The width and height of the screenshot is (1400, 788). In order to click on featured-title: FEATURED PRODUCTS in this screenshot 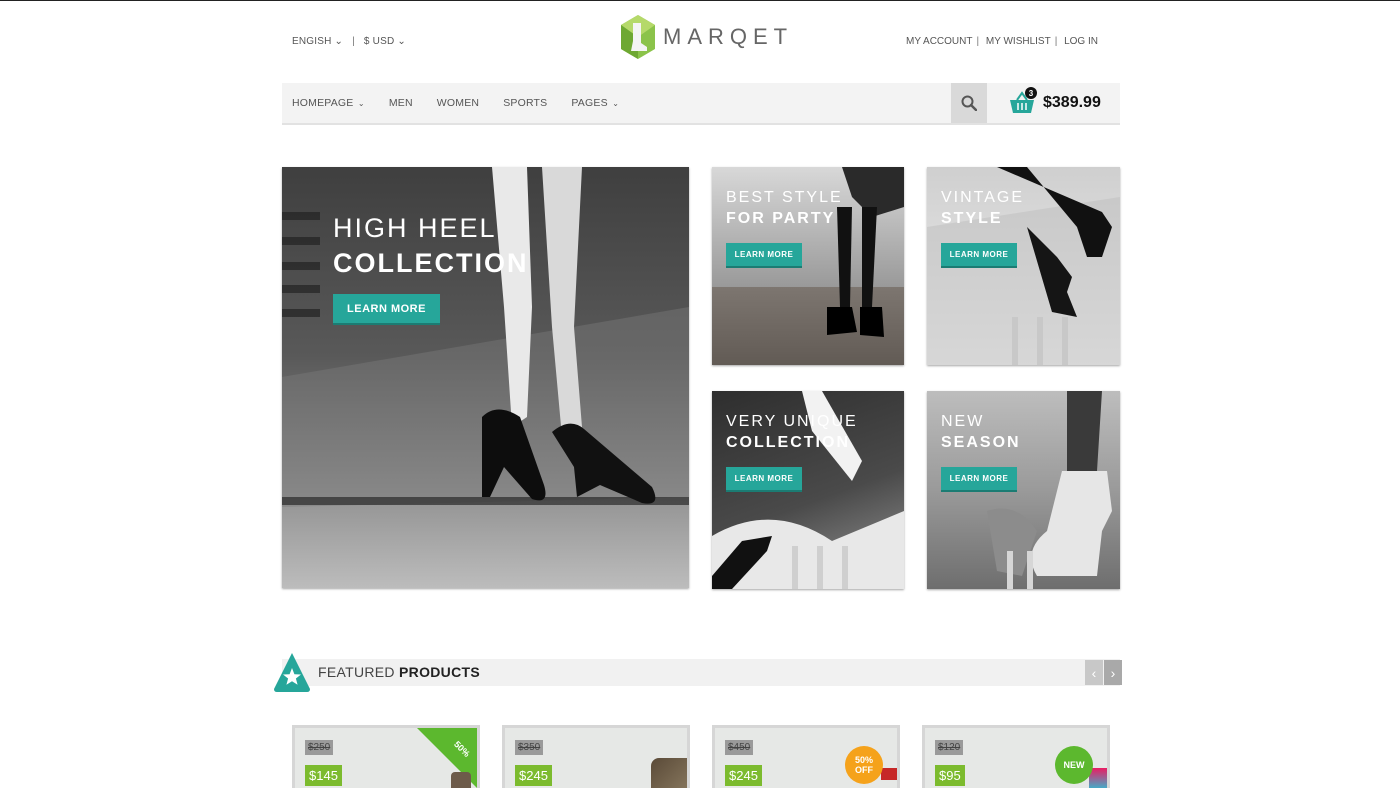, I will do `click(399, 672)`.